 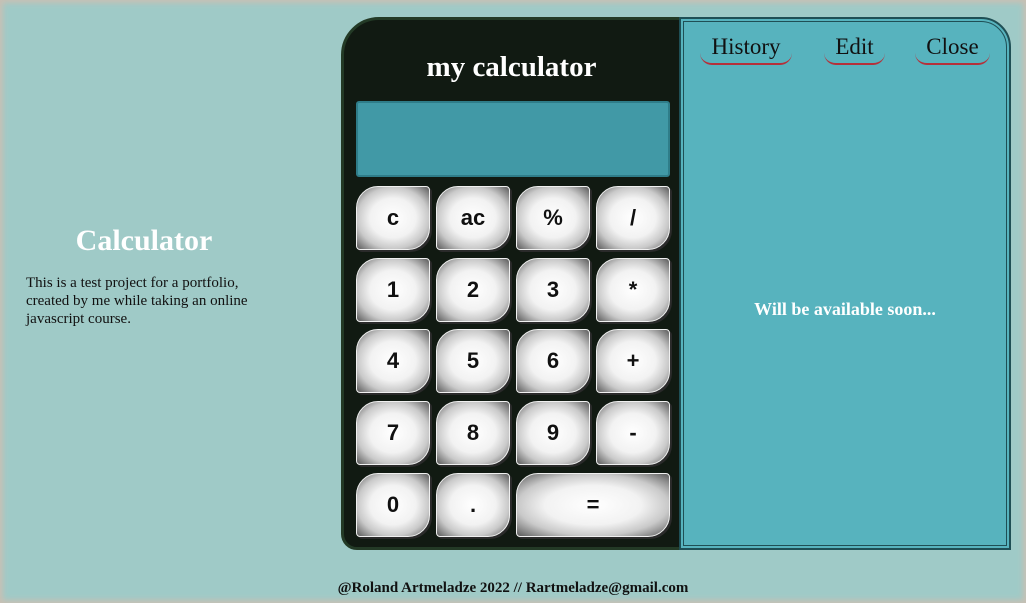 I want to click on clear-button: c, so click(x=393, y=218).